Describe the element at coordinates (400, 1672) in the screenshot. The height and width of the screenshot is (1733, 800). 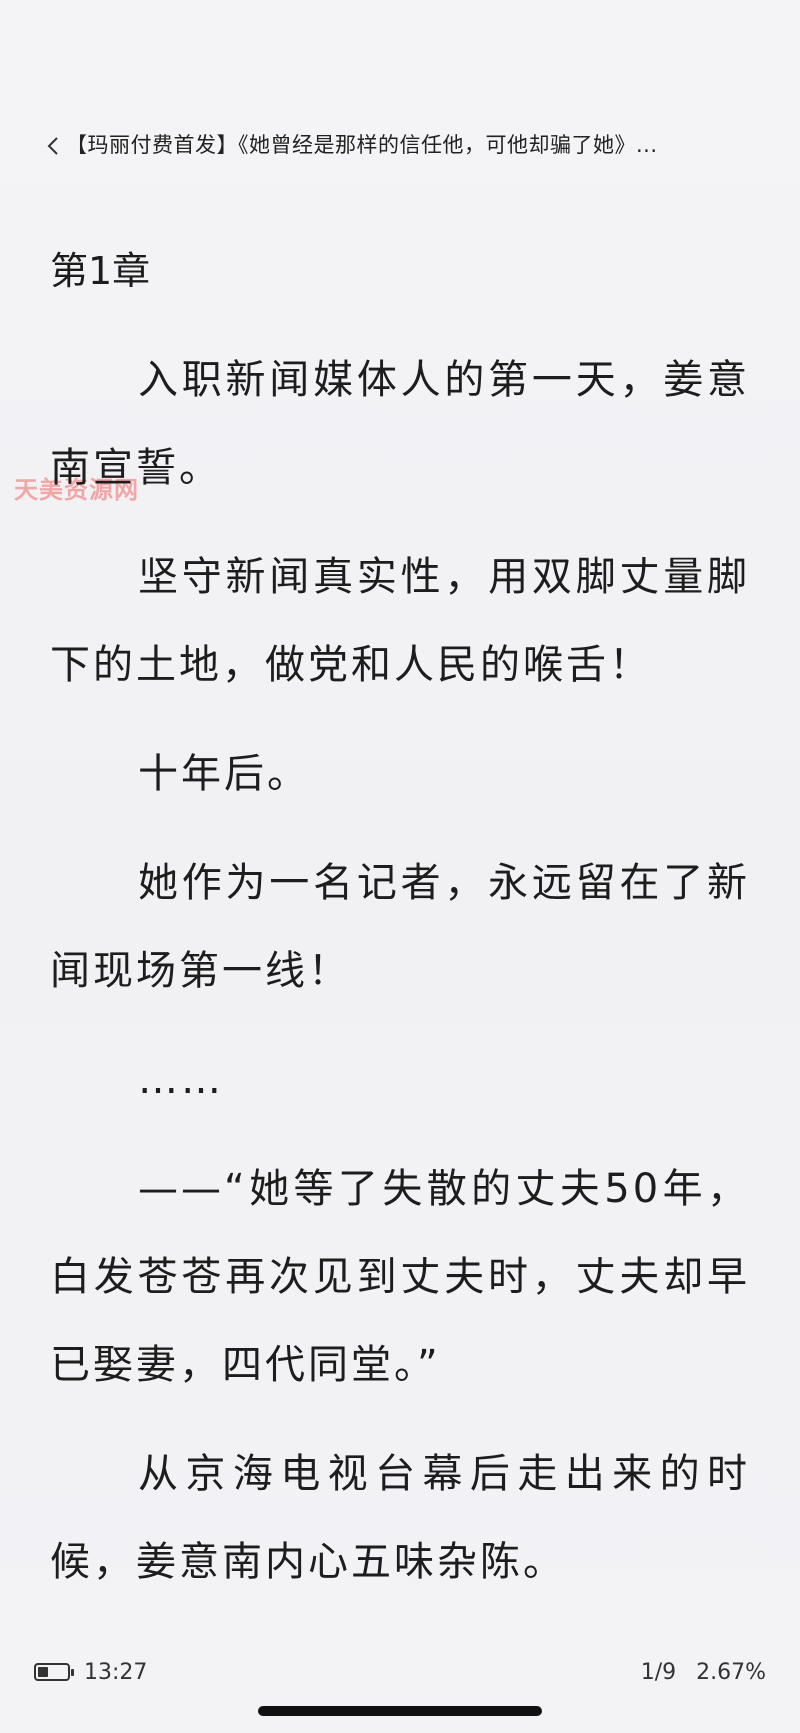
I see `reader-status-bar: 13:27 1/9 2.67%` at that location.